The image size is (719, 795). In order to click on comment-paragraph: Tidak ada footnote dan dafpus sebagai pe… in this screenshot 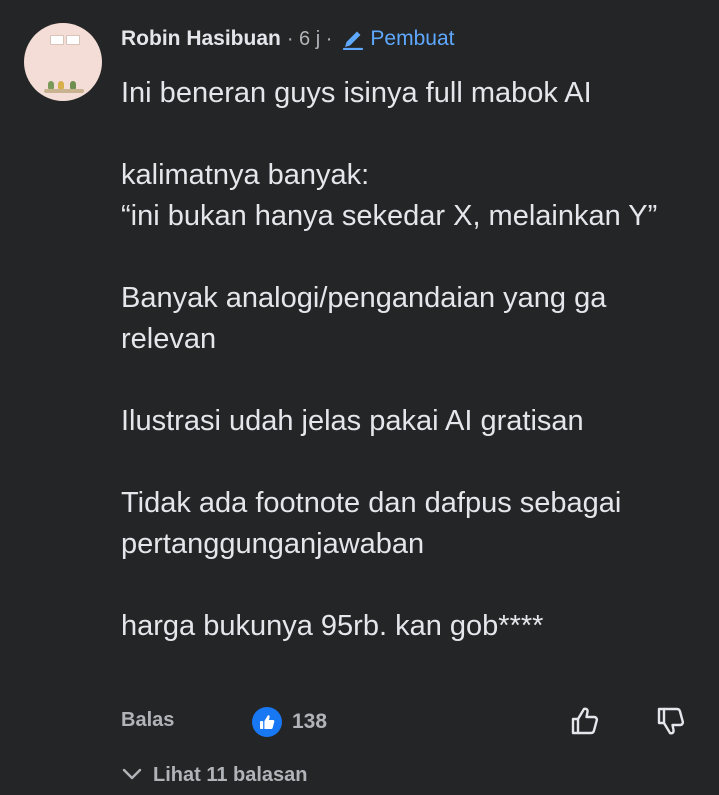, I will do `click(371, 523)`.